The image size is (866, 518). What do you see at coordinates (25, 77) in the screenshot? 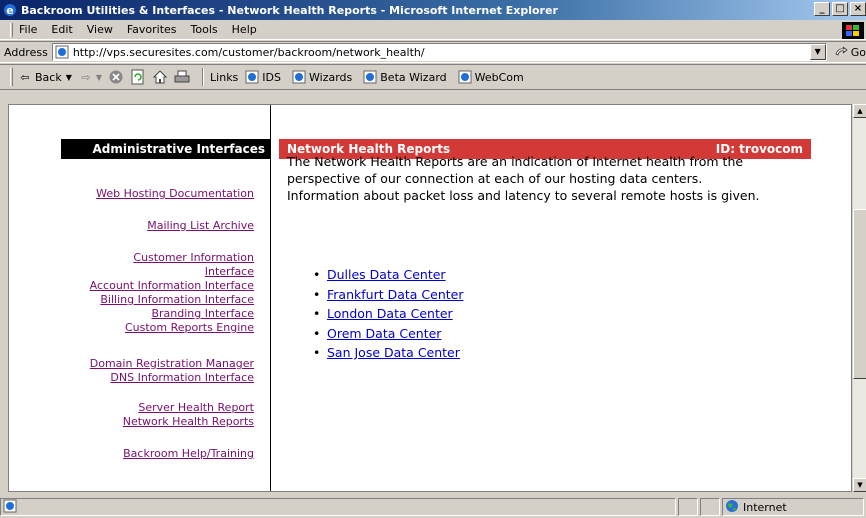
I see `back-arrow-icon: ⇦` at bounding box center [25, 77].